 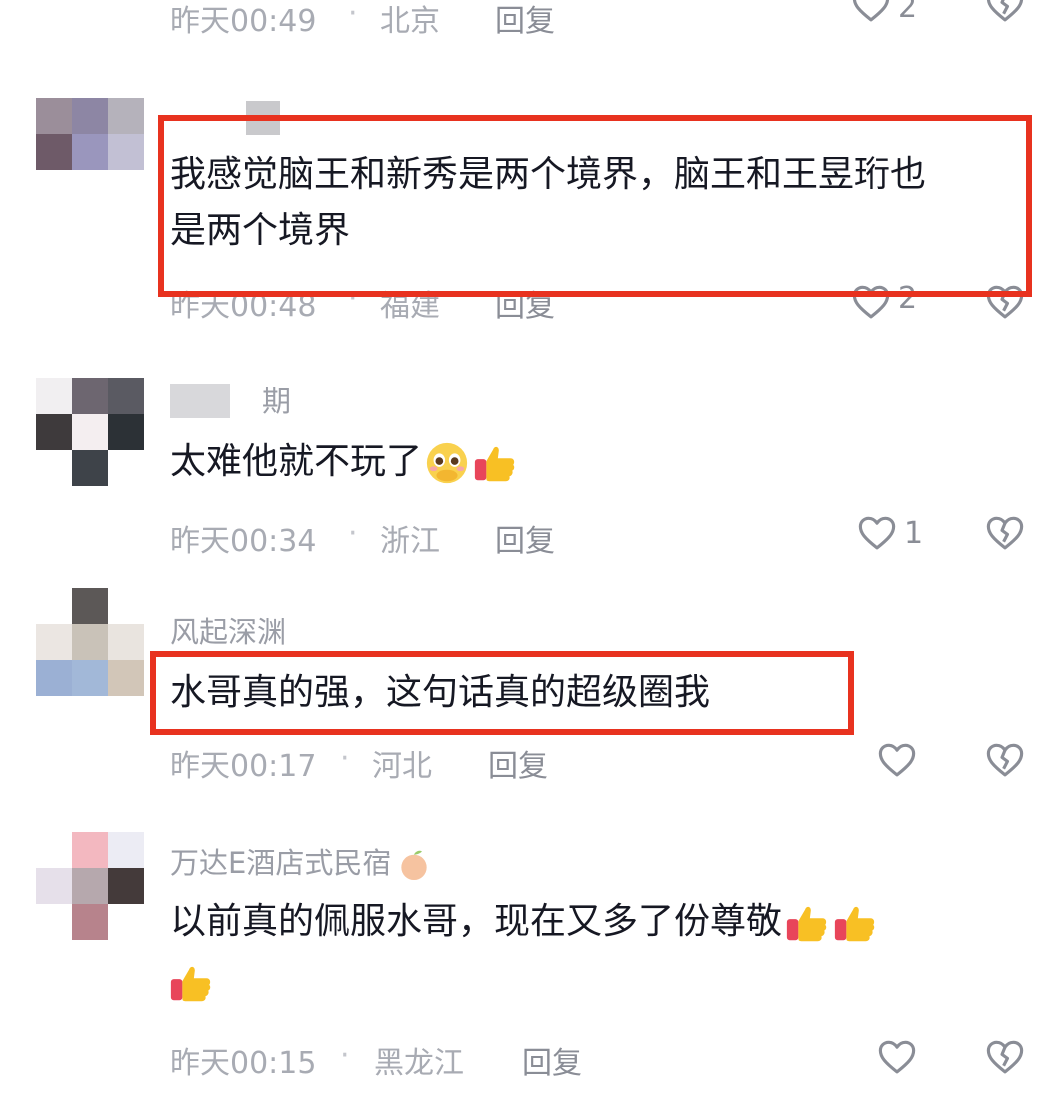 What do you see at coordinates (414, 865) in the screenshot?
I see `peach-icon` at bounding box center [414, 865].